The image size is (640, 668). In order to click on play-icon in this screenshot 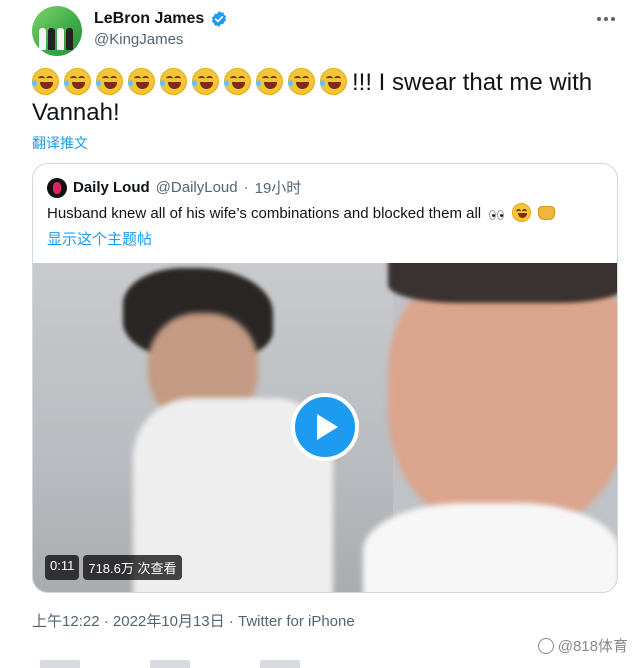, I will do `click(325, 427)`.